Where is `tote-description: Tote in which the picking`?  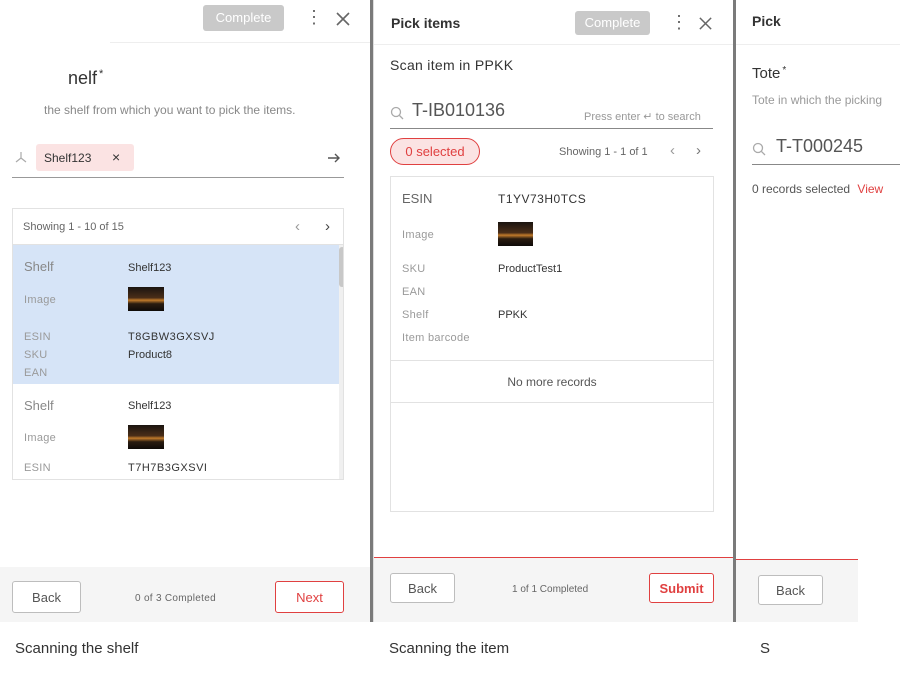 tote-description: Tote in which the picking is located at coordinates (817, 100).